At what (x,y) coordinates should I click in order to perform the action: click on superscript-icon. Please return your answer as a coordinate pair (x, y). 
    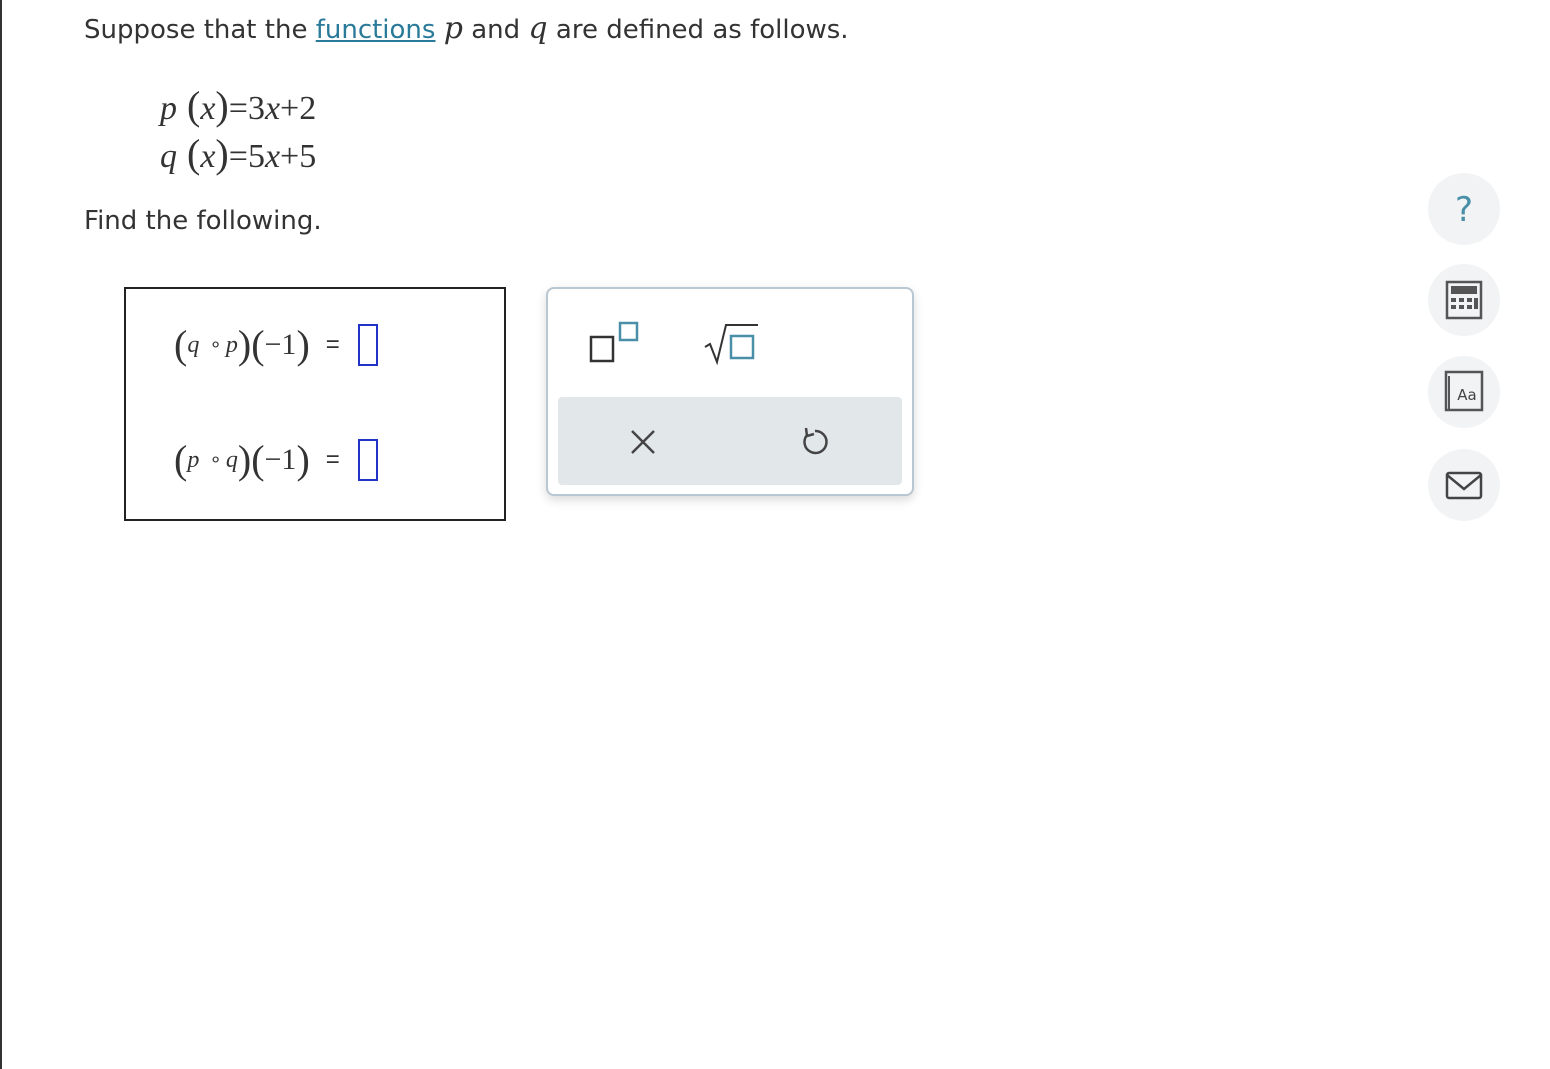
    Looking at the image, I should click on (614, 342).